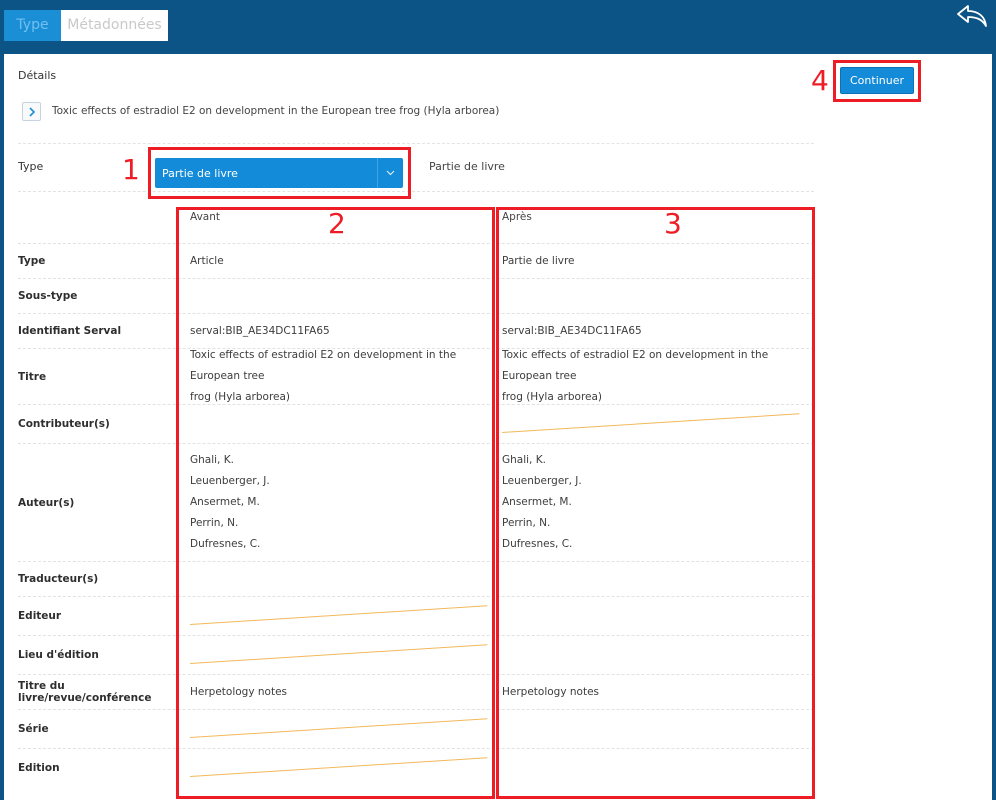  What do you see at coordinates (517, 217) in the screenshot?
I see `column-header-after: Après` at bounding box center [517, 217].